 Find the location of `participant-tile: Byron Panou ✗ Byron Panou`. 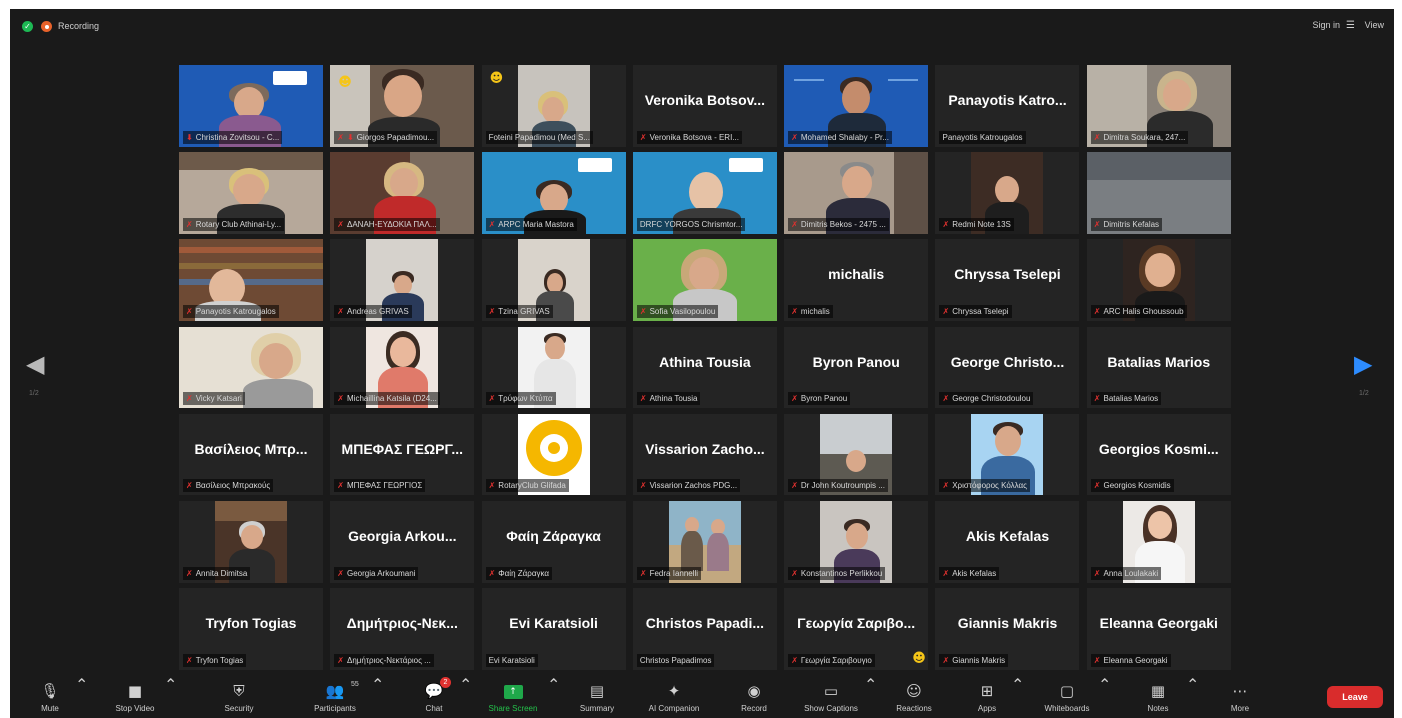

participant-tile: Byron Panou ✗ Byron Panou is located at coordinates (856, 367).